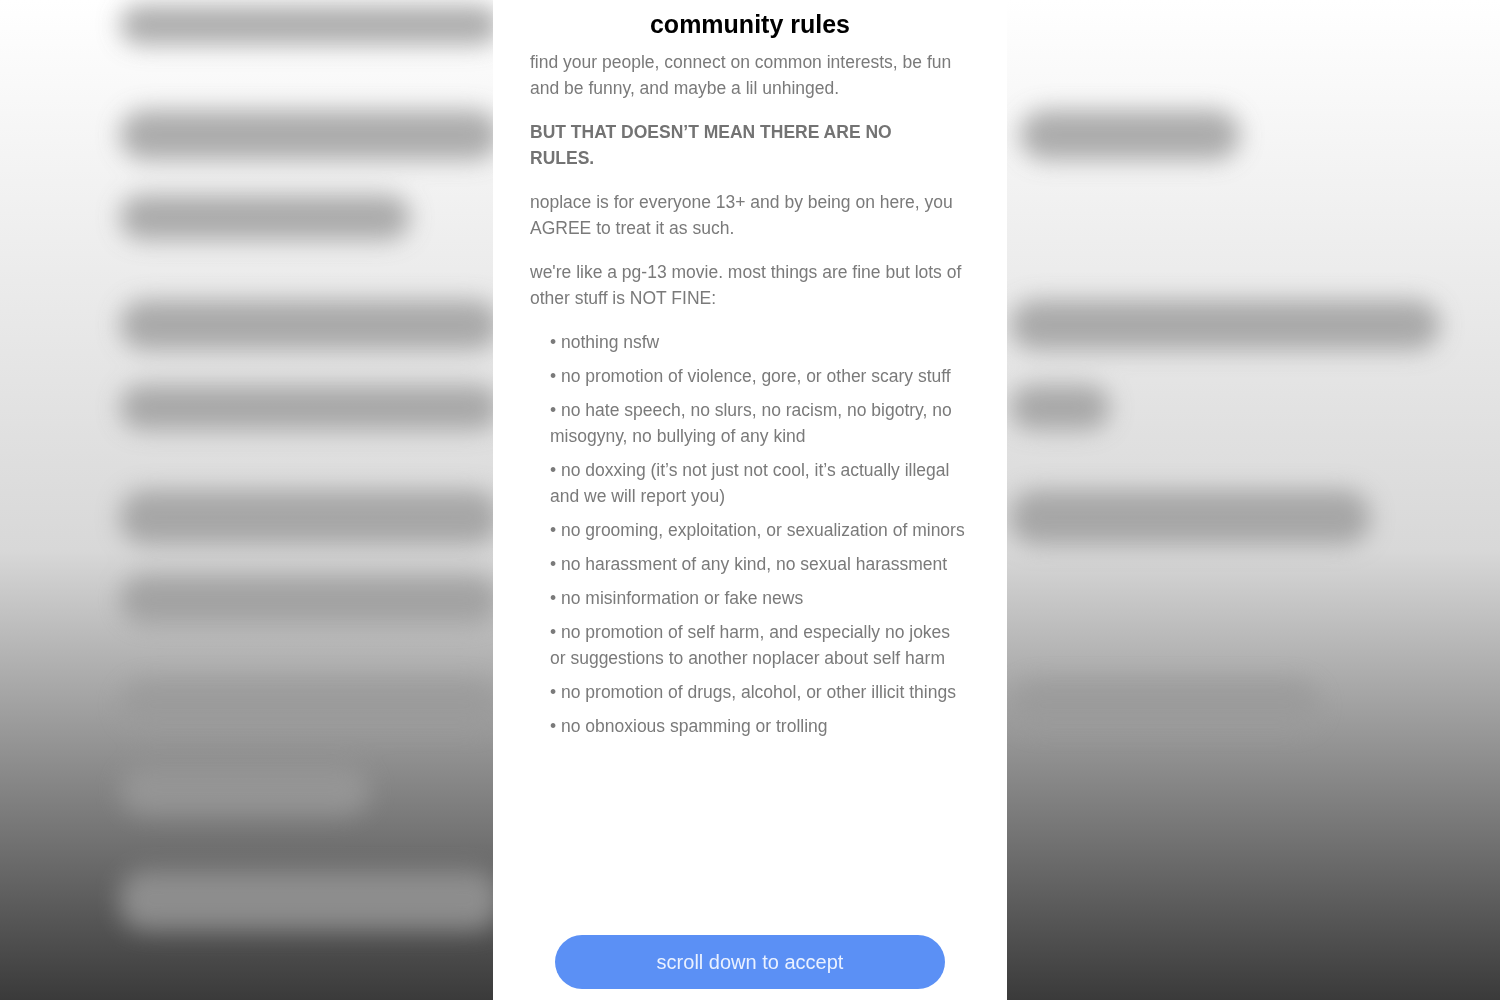 This screenshot has width=1500, height=1000. I want to click on rules-heading: BUT THAT DOESN’T MEAN THERE ARE NO RULES., so click(711, 145).